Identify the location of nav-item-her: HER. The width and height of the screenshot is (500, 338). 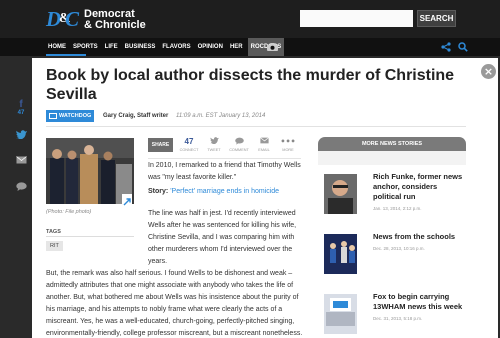
(236, 47).